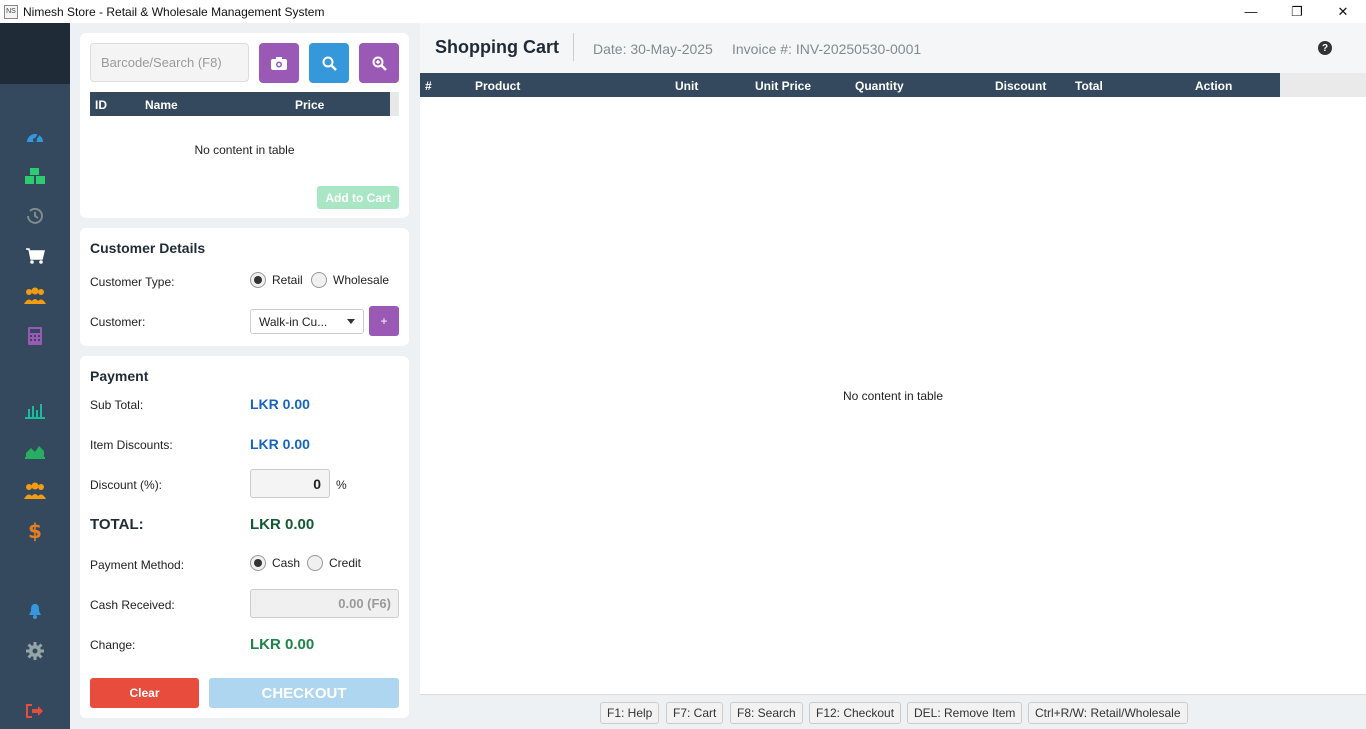 Image resolution: width=1366 pixels, height=729 pixels. I want to click on payment-method-label: Payment Method:, so click(137, 565).